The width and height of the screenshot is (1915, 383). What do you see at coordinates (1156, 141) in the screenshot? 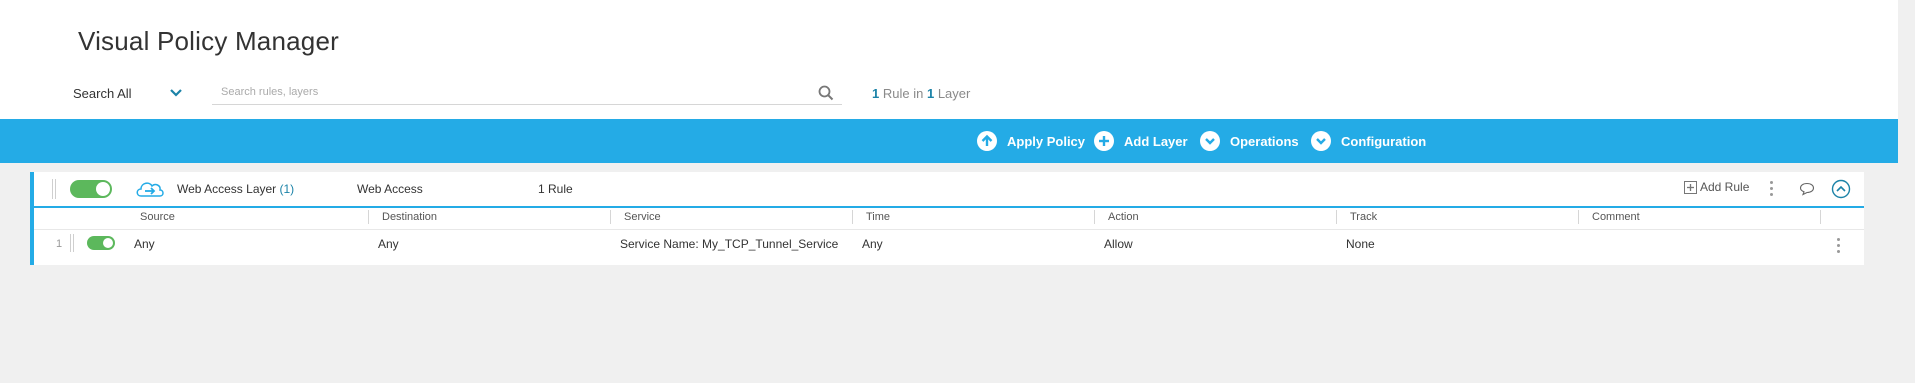
I see `add-layer-label: Add Layer` at bounding box center [1156, 141].